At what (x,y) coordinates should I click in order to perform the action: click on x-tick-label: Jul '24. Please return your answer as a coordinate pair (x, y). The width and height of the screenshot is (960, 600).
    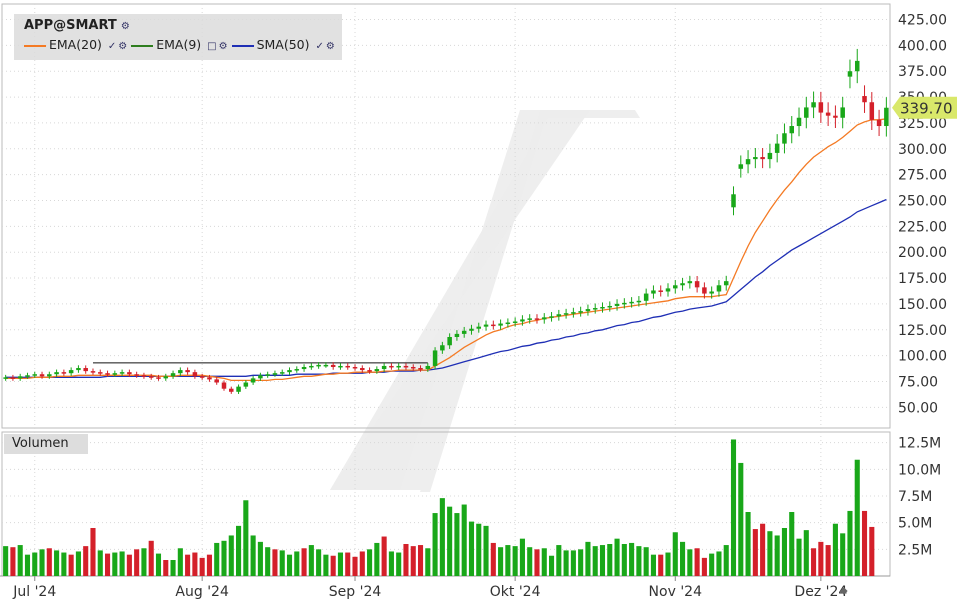
    Looking at the image, I should click on (34, 592).